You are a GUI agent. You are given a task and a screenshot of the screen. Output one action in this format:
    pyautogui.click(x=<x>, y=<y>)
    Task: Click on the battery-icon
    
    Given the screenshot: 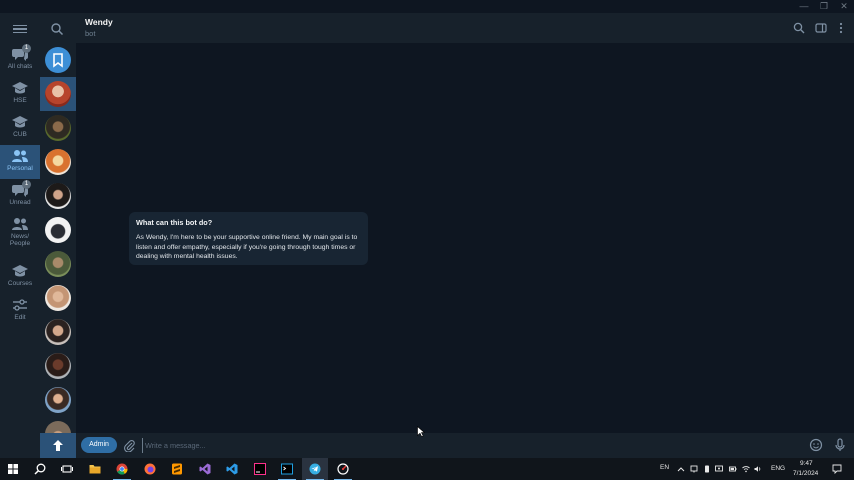 What is the action you would take?
    pyautogui.click(x=733, y=469)
    